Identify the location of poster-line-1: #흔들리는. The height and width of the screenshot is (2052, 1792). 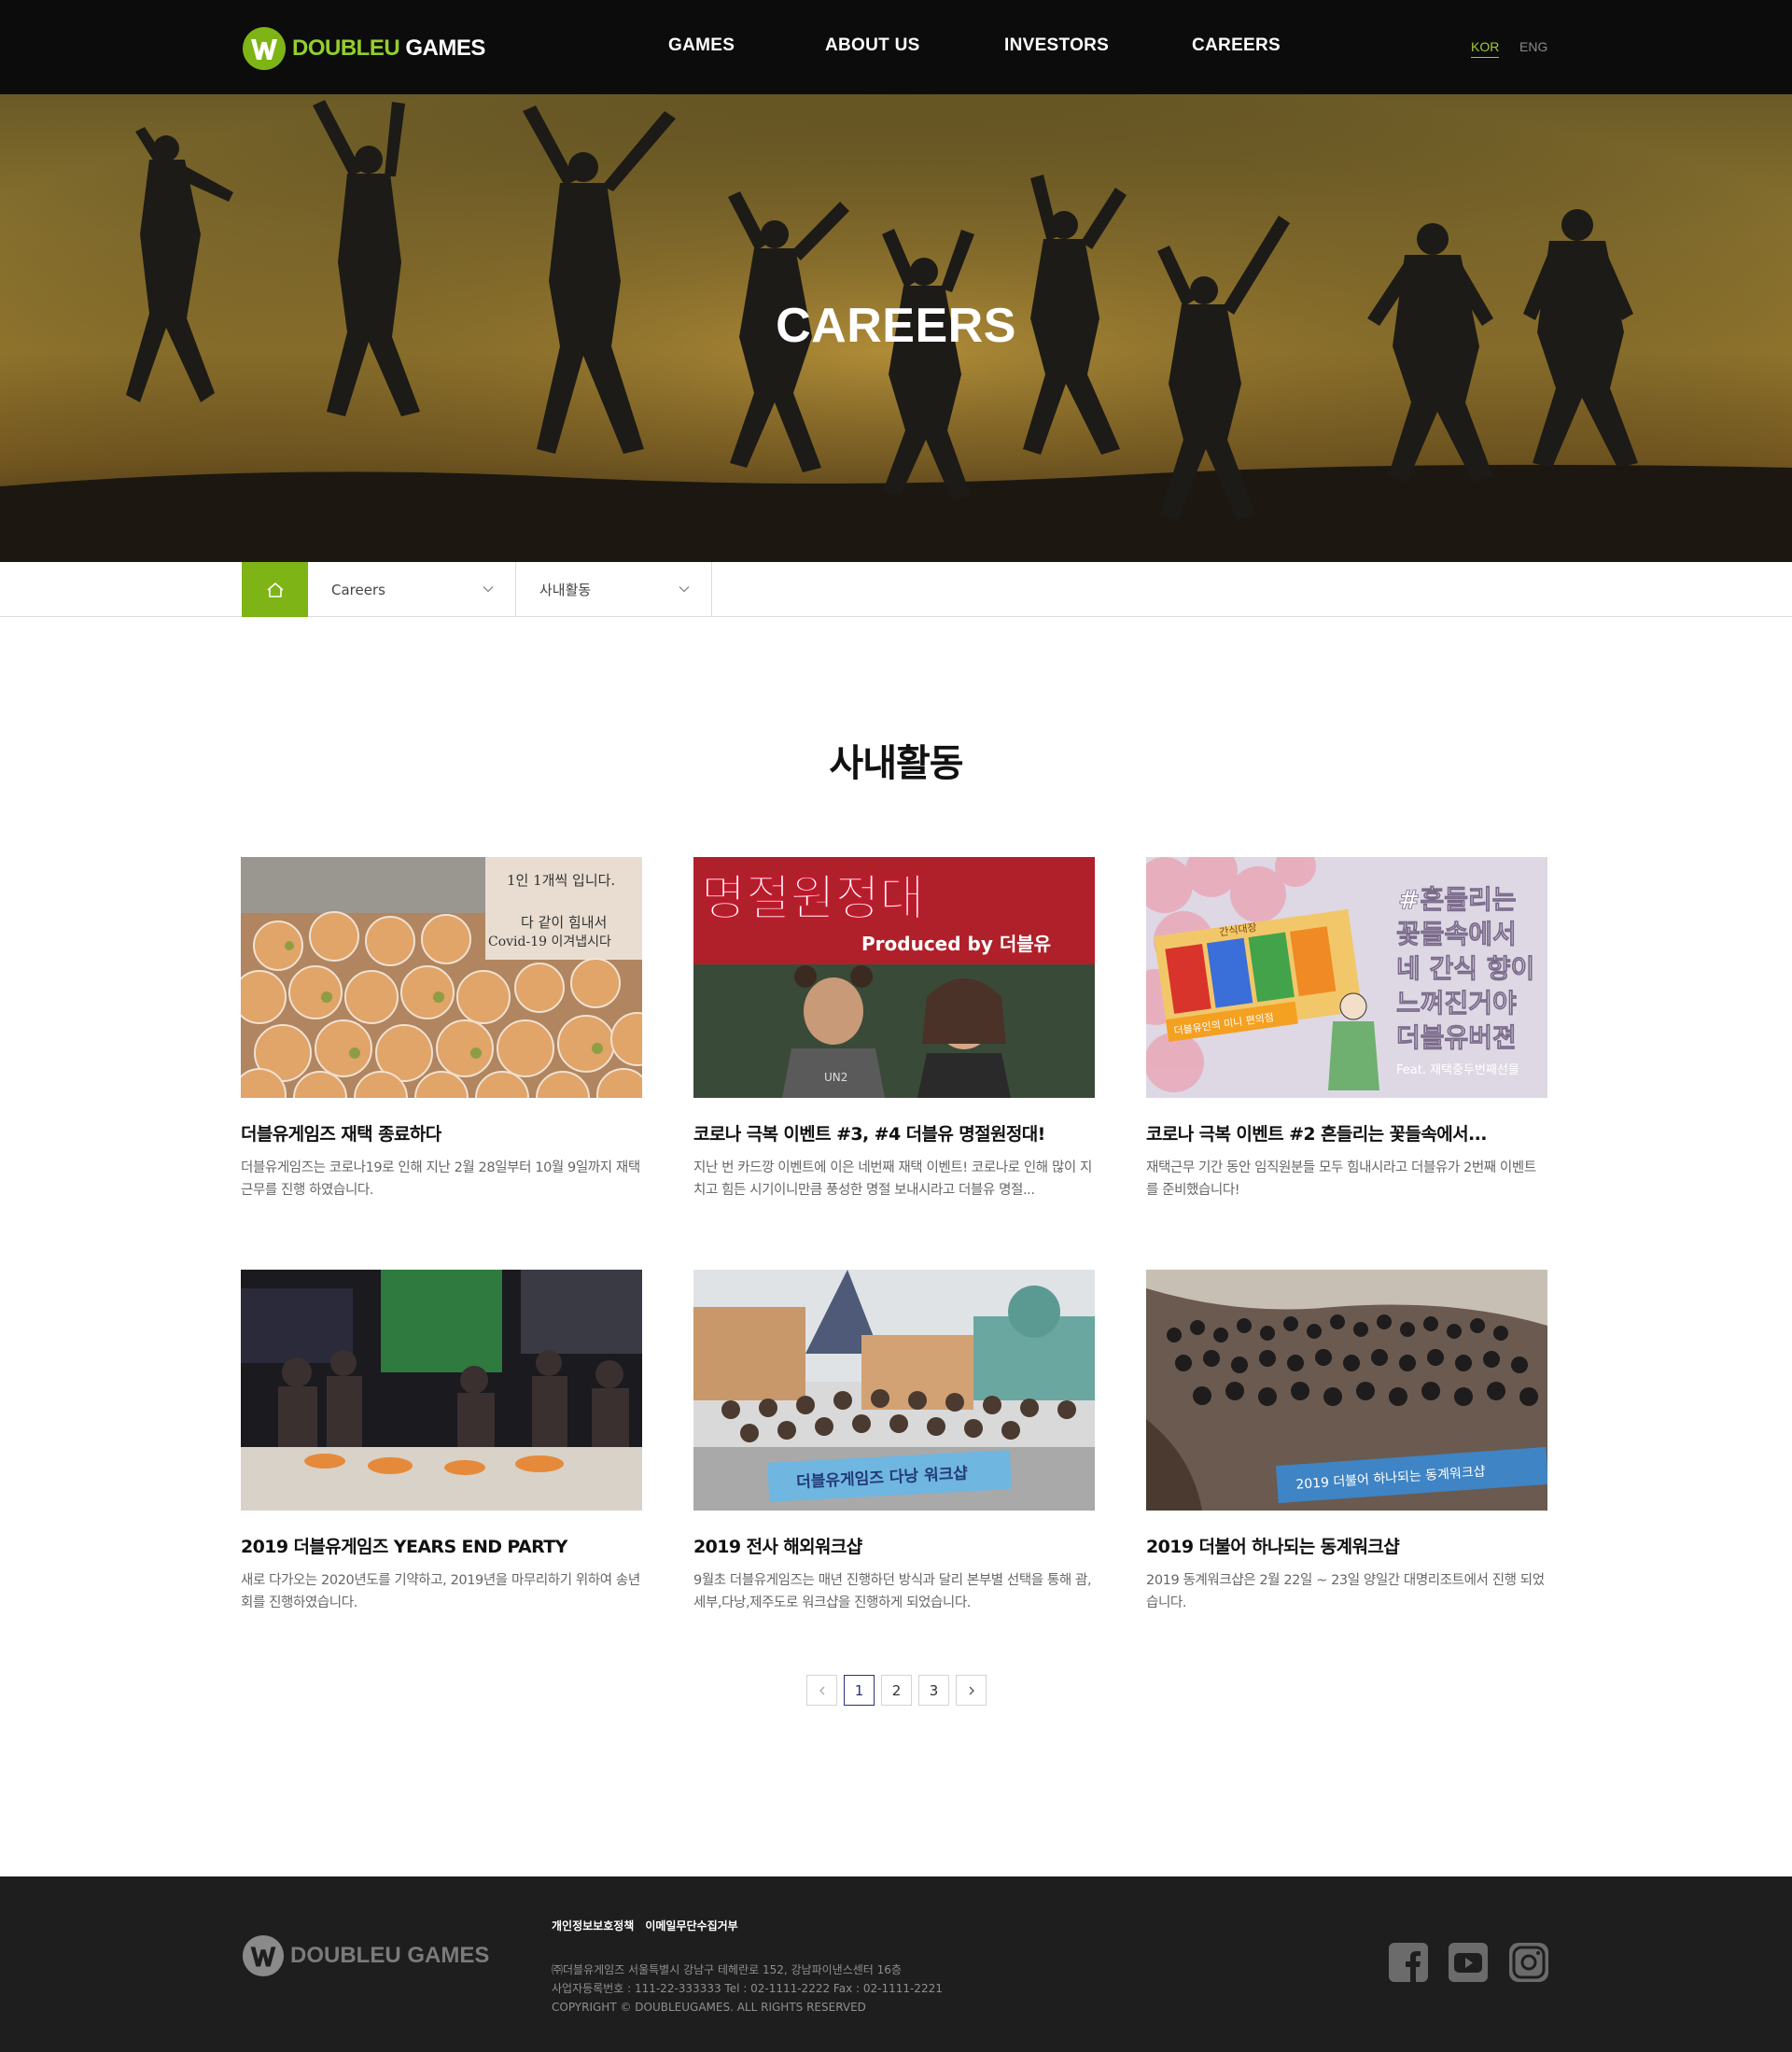
(1457, 899).